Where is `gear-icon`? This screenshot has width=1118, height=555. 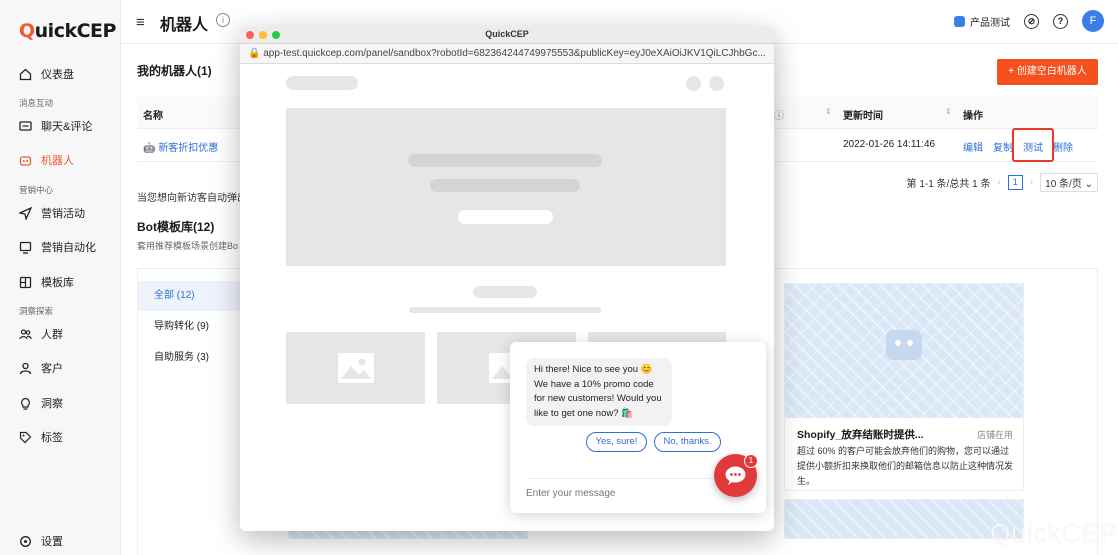 gear-icon is located at coordinates (25, 541).